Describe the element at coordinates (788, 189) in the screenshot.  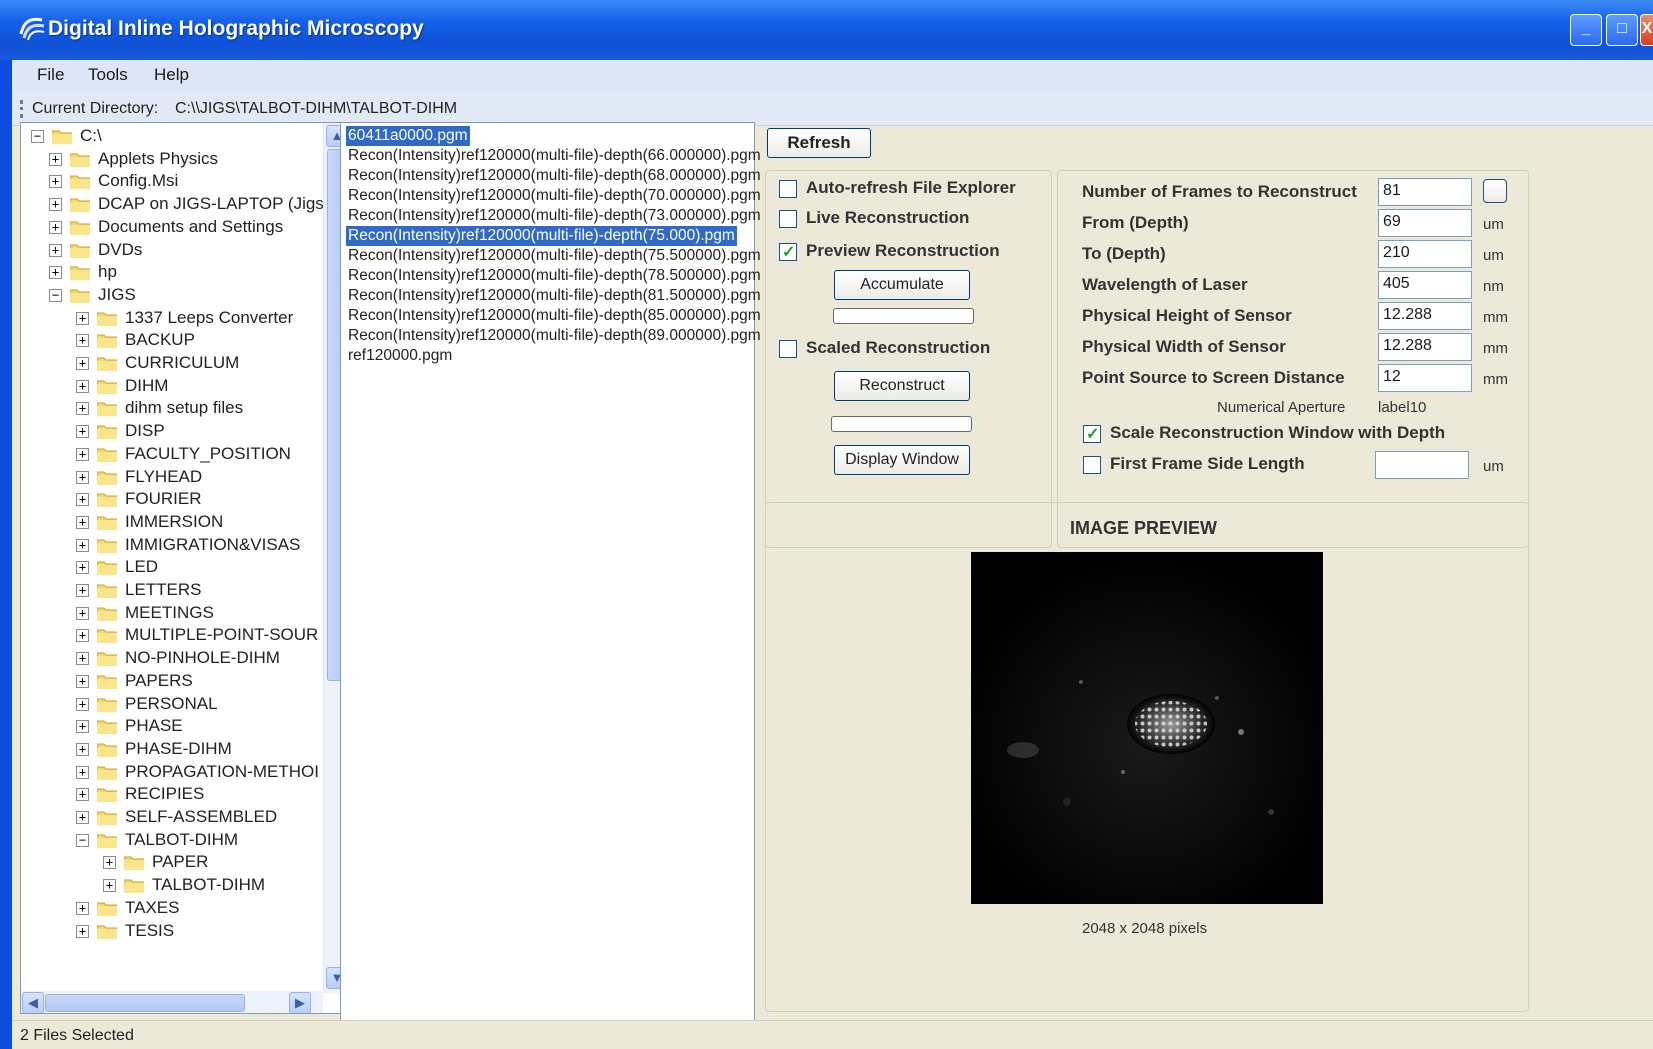
I see `auto-refresh-checkbox` at that location.